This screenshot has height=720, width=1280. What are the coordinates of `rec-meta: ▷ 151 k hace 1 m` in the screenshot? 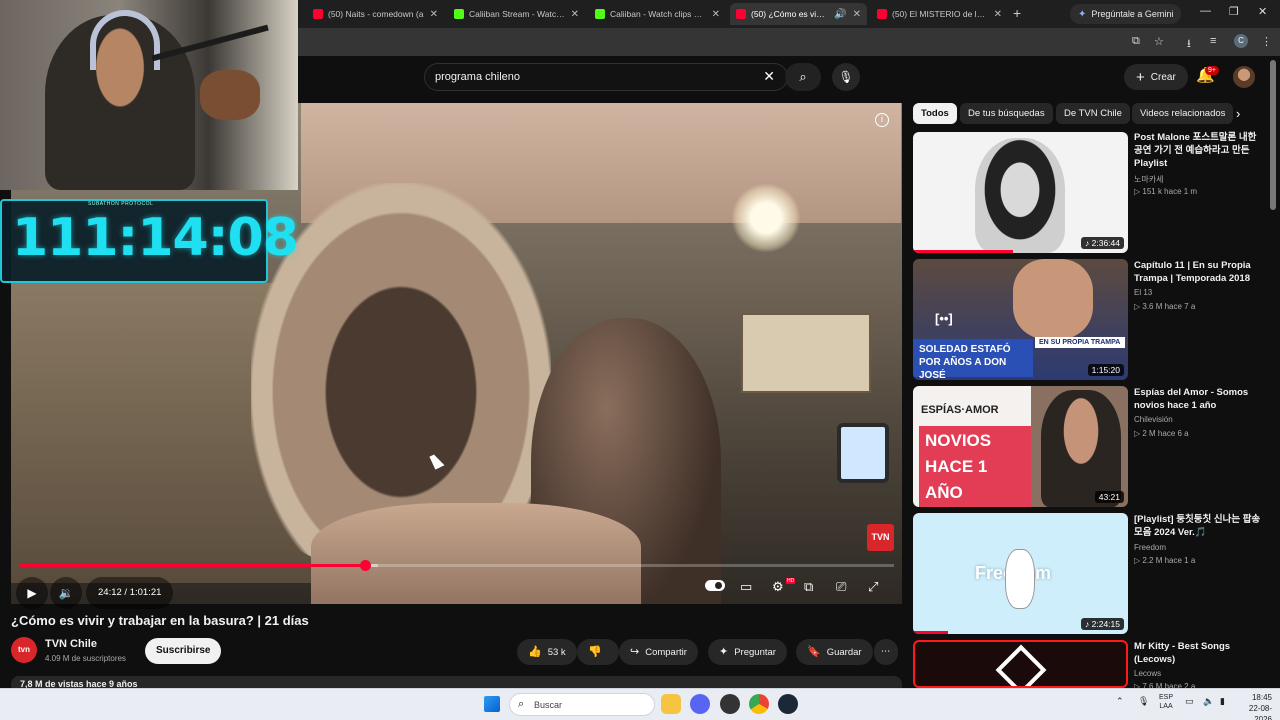 It's located at (1166, 191).